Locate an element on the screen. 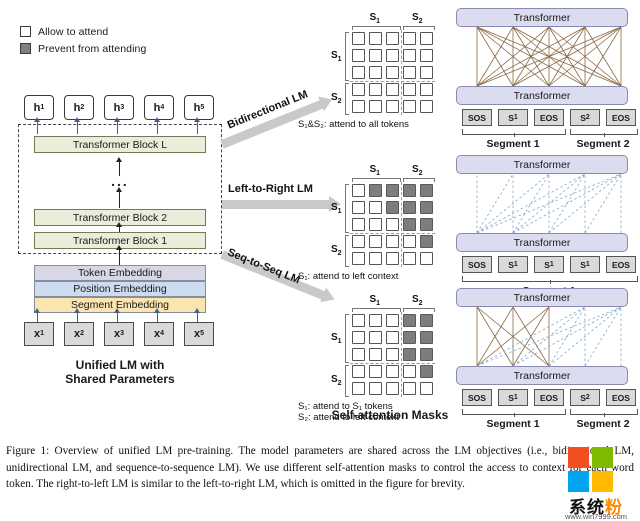  unified-lm-caption-line1: Unified LM with is located at coordinates (120, 365).